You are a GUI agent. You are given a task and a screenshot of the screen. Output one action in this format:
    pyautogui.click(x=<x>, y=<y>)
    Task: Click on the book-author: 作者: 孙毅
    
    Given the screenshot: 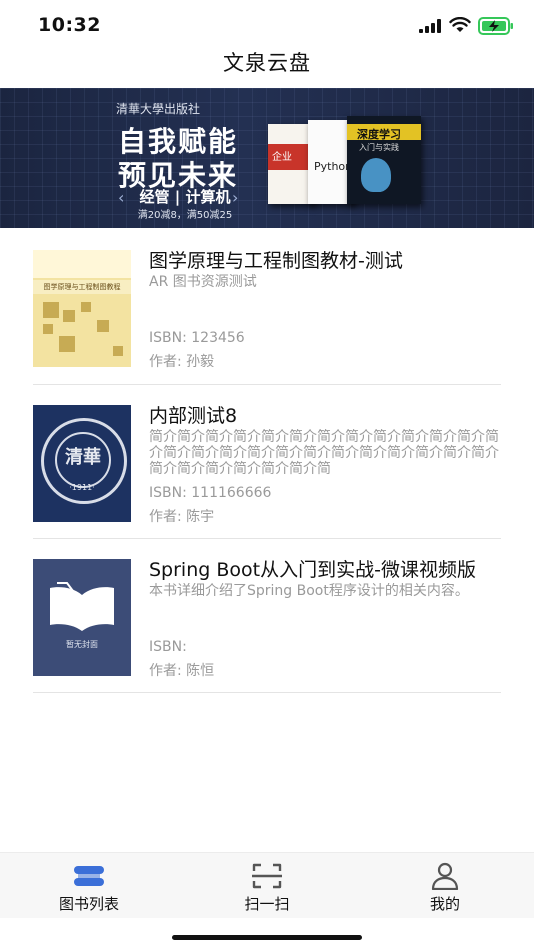 What is the action you would take?
    pyautogui.click(x=182, y=362)
    